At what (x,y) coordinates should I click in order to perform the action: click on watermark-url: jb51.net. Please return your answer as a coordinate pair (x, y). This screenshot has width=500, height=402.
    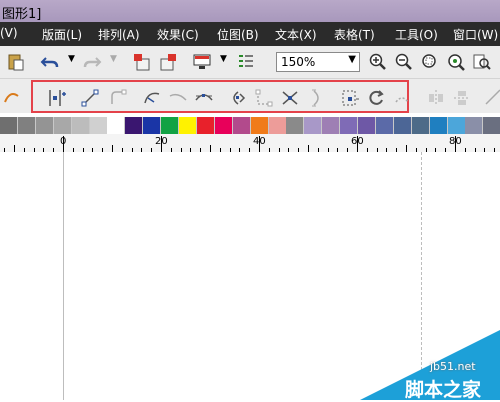
    Looking at the image, I should click on (453, 366).